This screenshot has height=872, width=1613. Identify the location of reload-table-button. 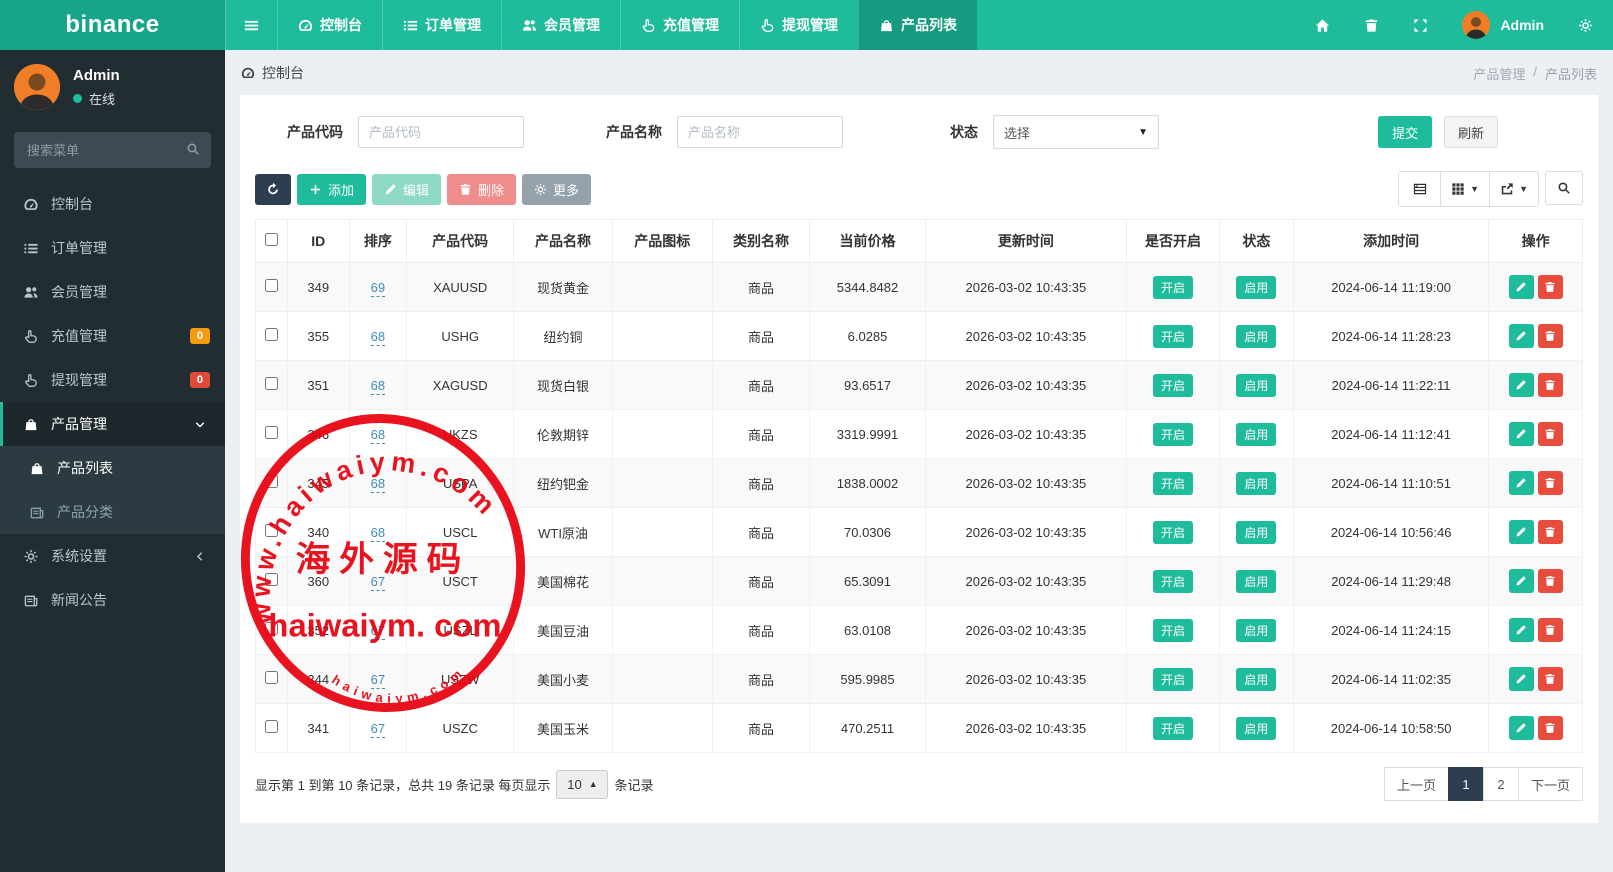
(273, 189).